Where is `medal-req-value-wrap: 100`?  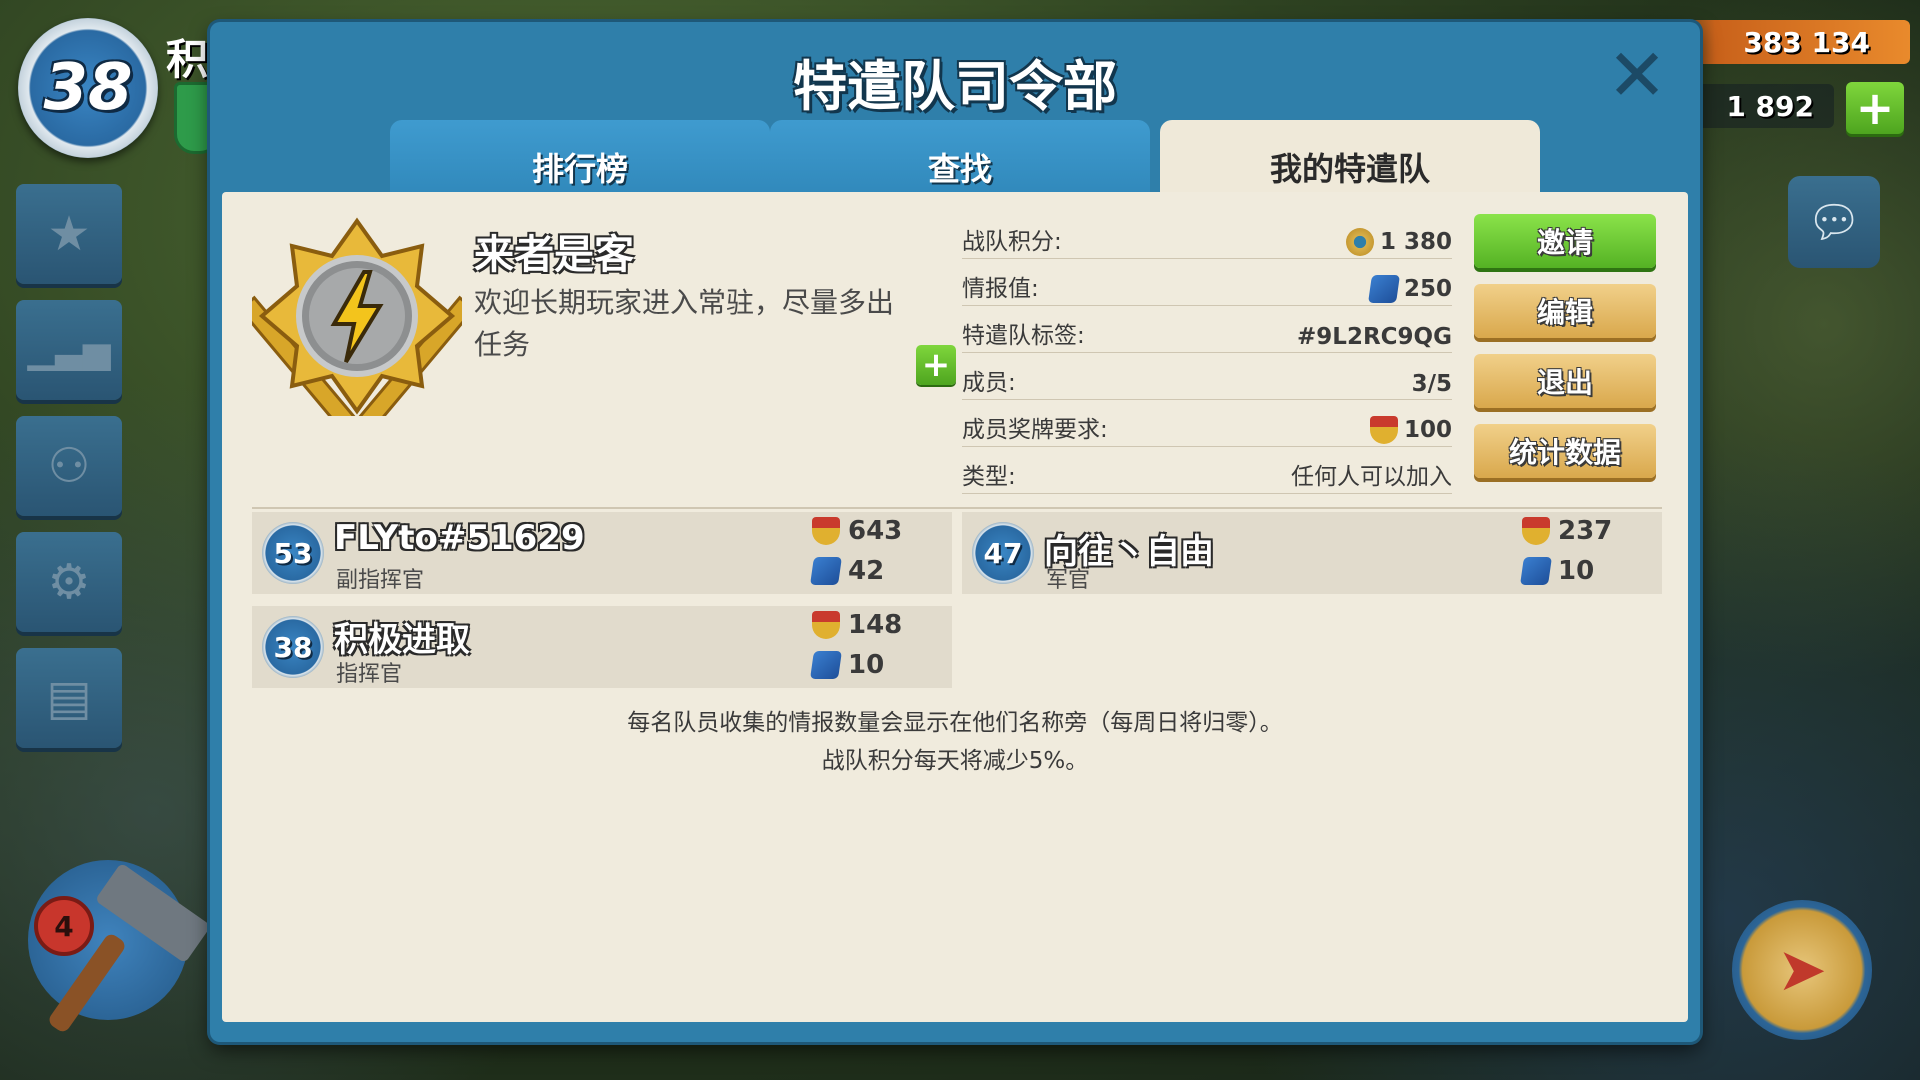
medal-req-value-wrap: 100 is located at coordinates (1410, 430).